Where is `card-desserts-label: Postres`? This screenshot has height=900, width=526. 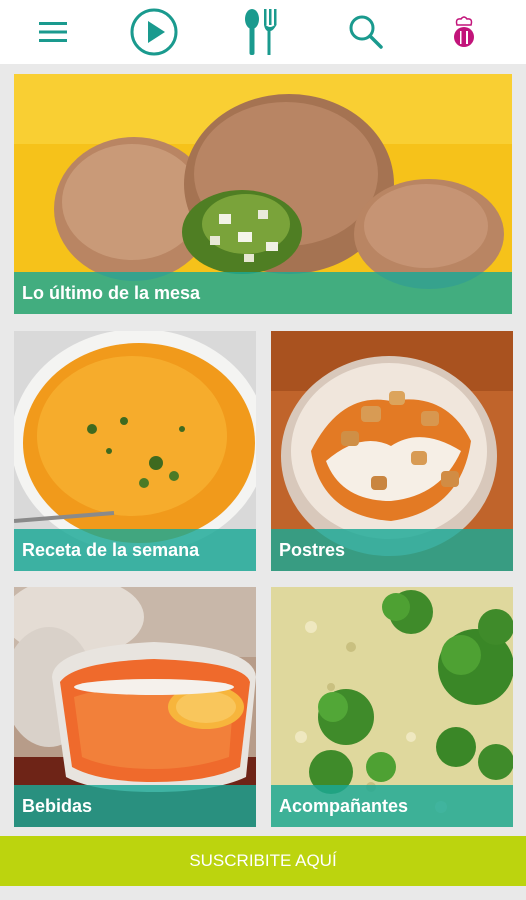 card-desserts-label: Postres is located at coordinates (392, 550).